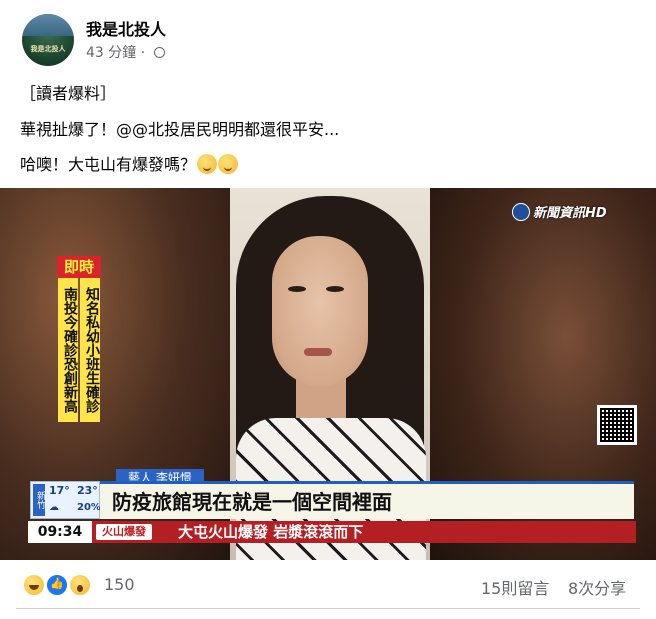  What do you see at coordinates (48, 49) in the screenshot?
I see `avatar-text: 我是北投人` at bounding box center [48, 49].